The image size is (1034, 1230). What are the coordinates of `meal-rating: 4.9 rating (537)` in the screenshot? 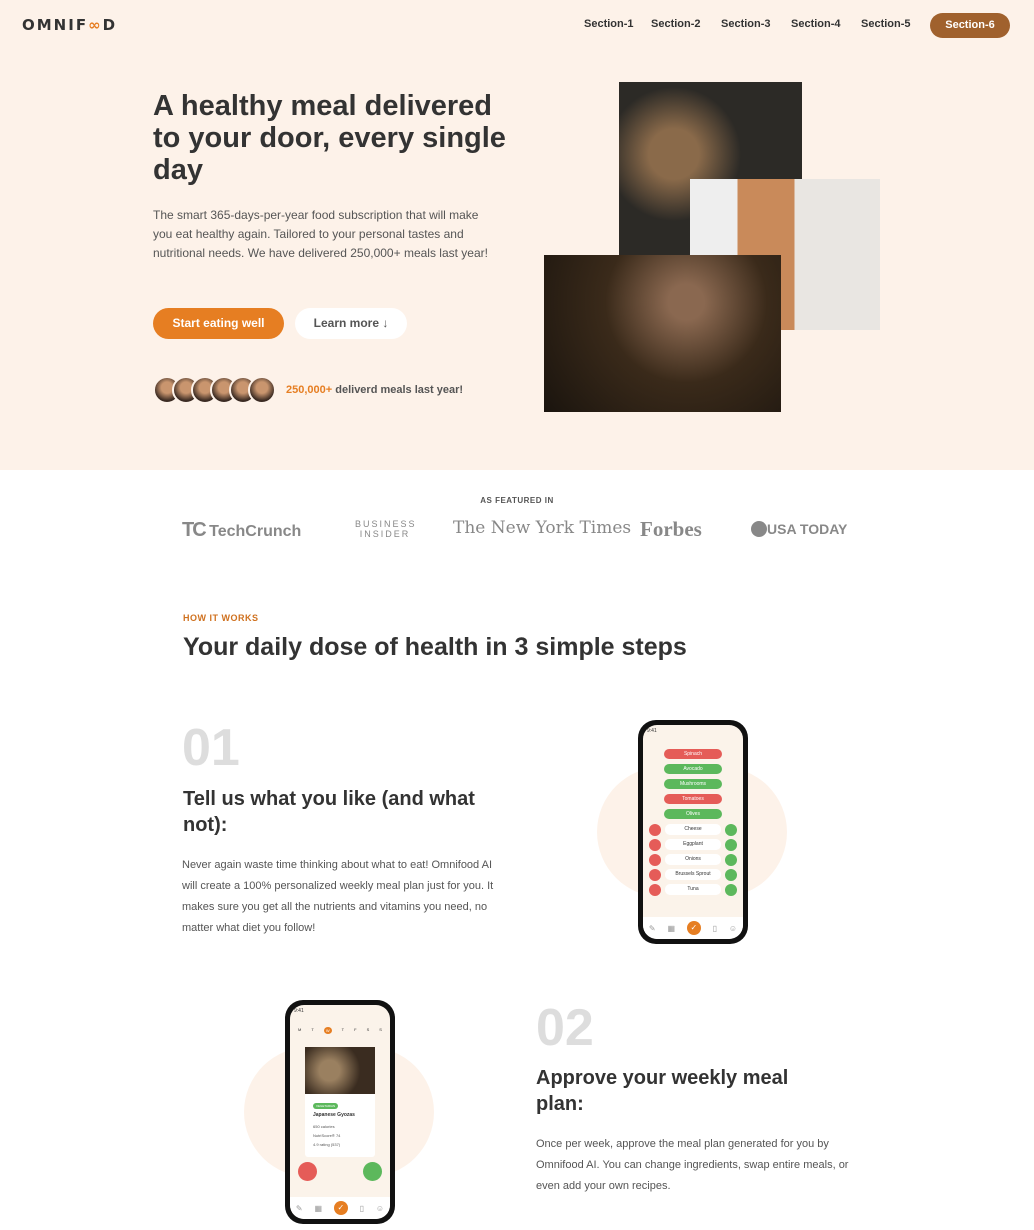 It's located at (327, 1144).